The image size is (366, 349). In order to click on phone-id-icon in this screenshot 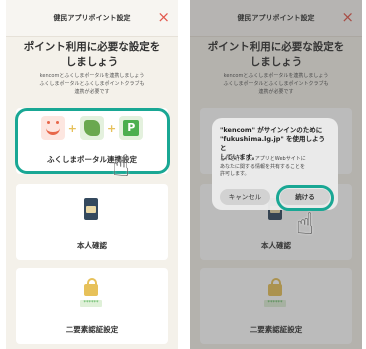, I will do `click(91, 209)`.